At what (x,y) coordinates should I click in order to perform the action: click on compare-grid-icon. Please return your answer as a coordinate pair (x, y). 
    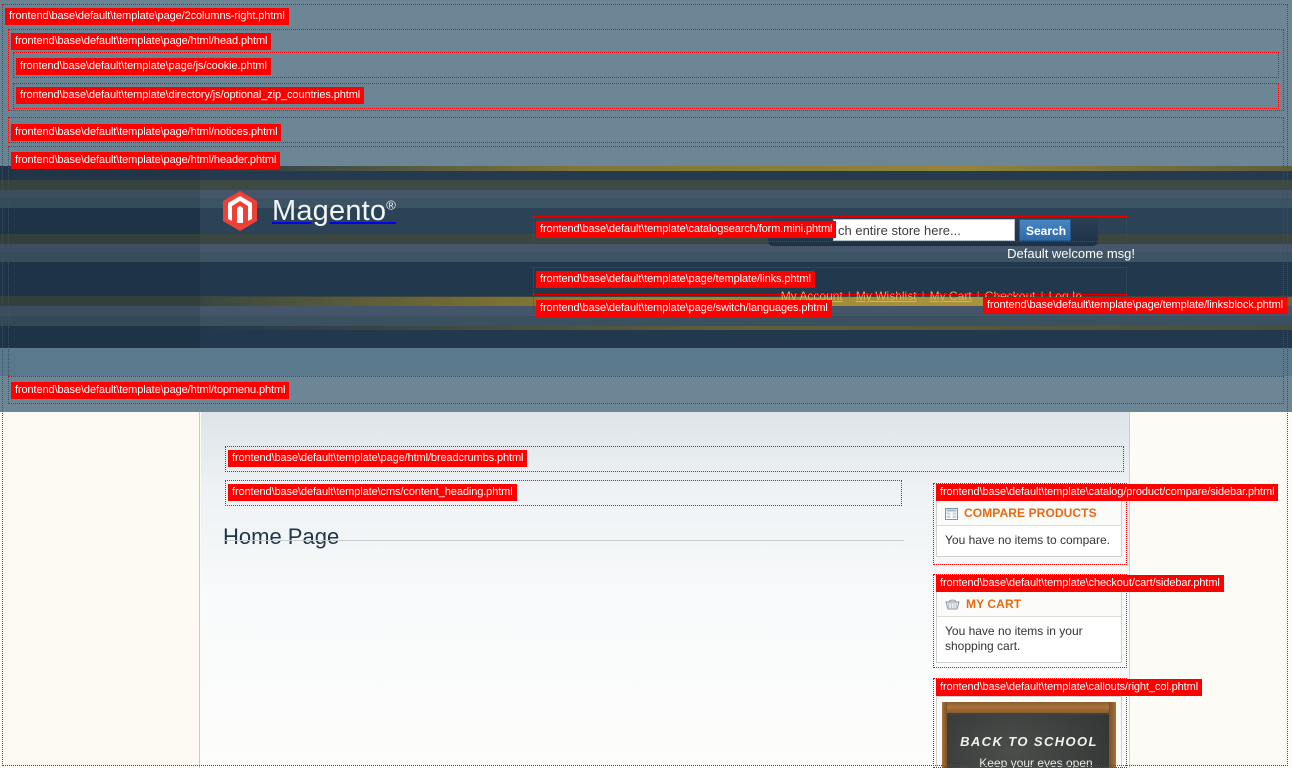
    Looking at the image, I should click on (951, 513).